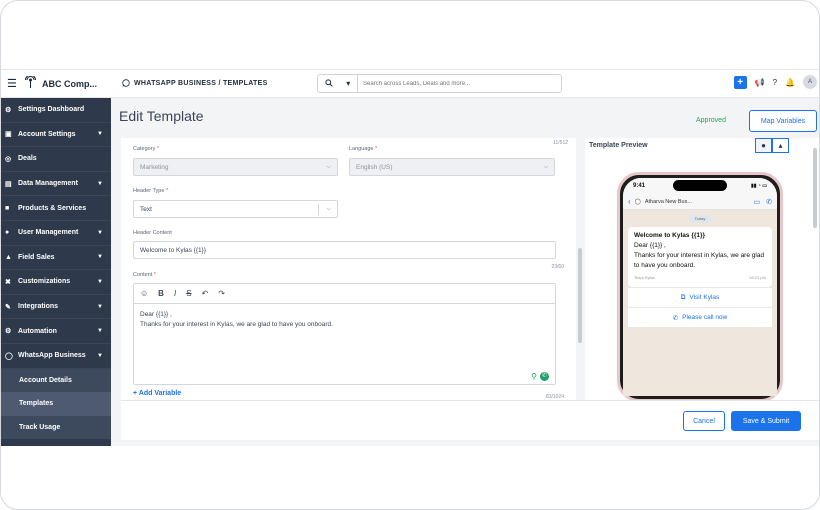  I want to click on status-badge: Approved, so click(711, 120).